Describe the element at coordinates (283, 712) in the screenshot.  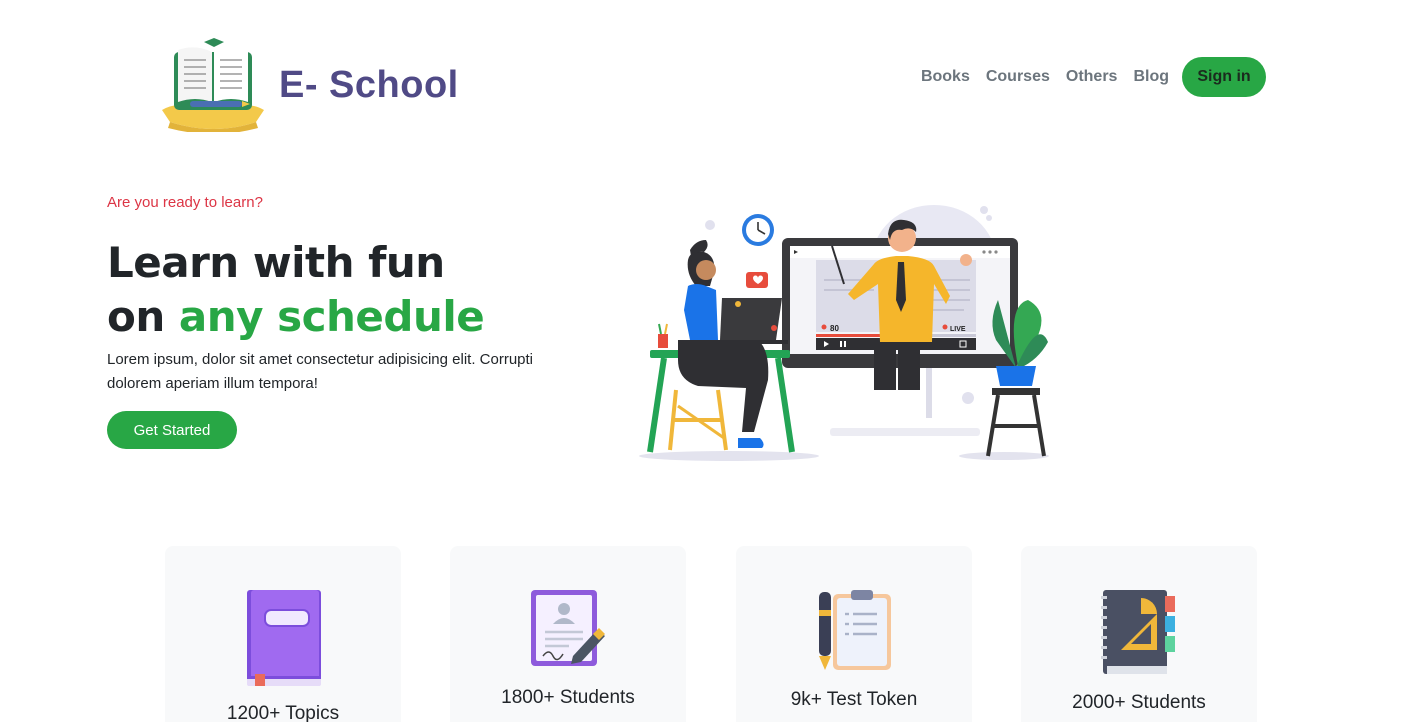
I see `stat-label-topics: 1200+ Topics` at that location.